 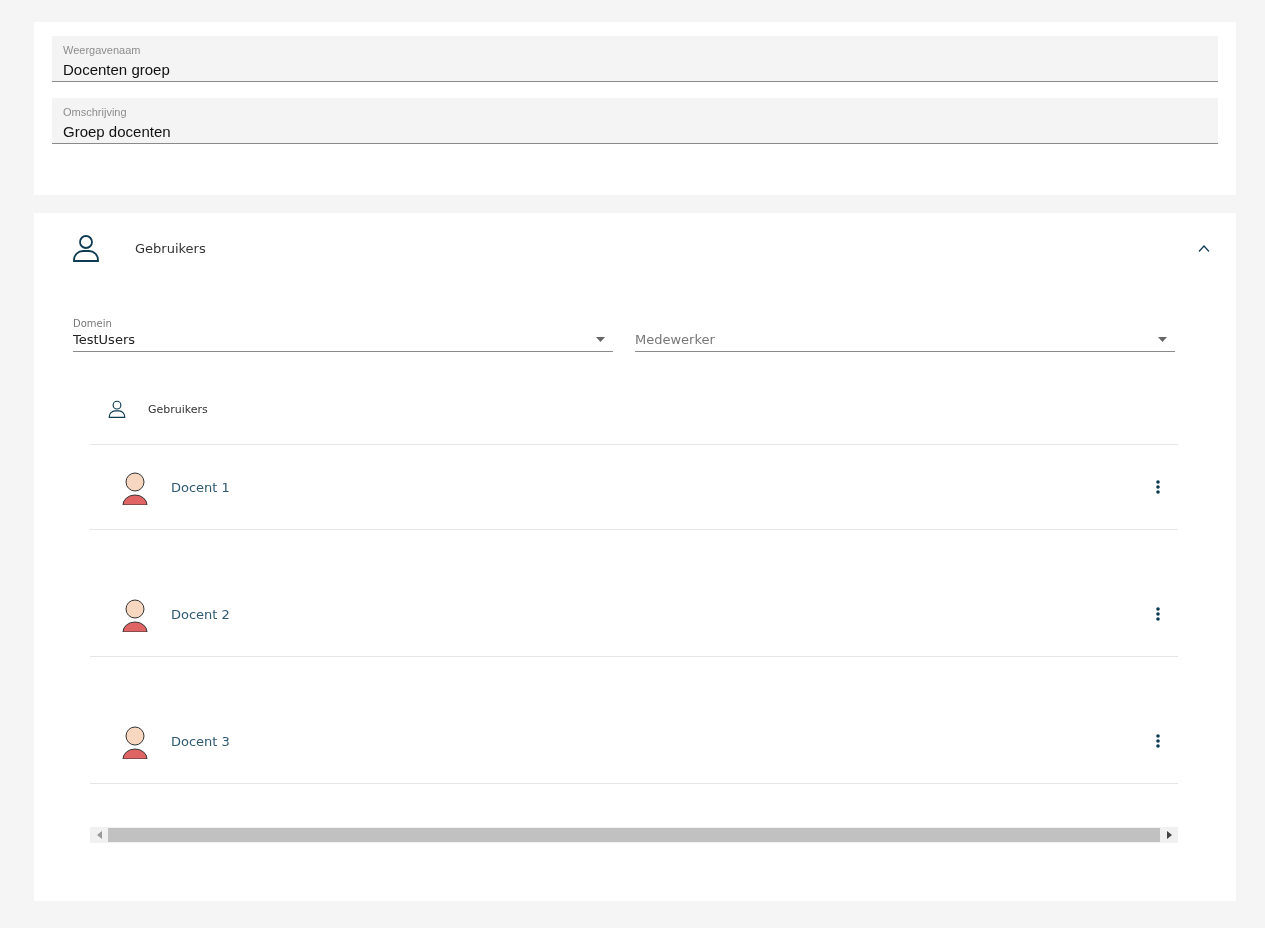 I want to click on scrollbar-thumb, so click(x=634, y=835).